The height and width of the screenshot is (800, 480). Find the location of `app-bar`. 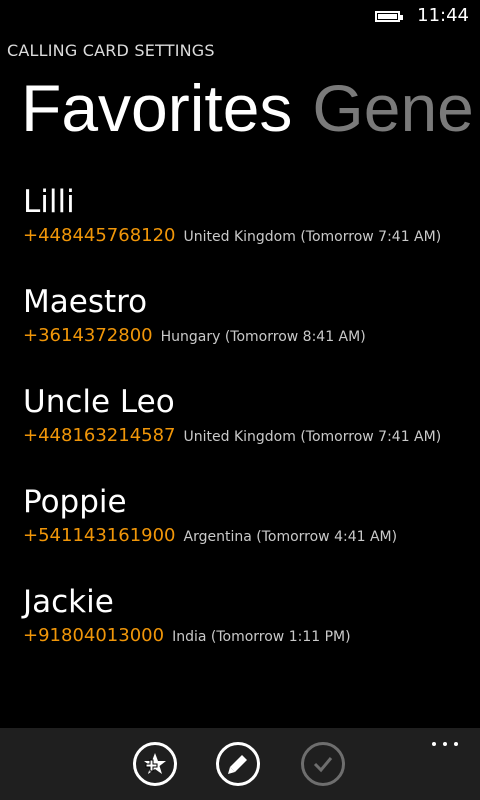

app-bar is located at coordinates (240, 764).